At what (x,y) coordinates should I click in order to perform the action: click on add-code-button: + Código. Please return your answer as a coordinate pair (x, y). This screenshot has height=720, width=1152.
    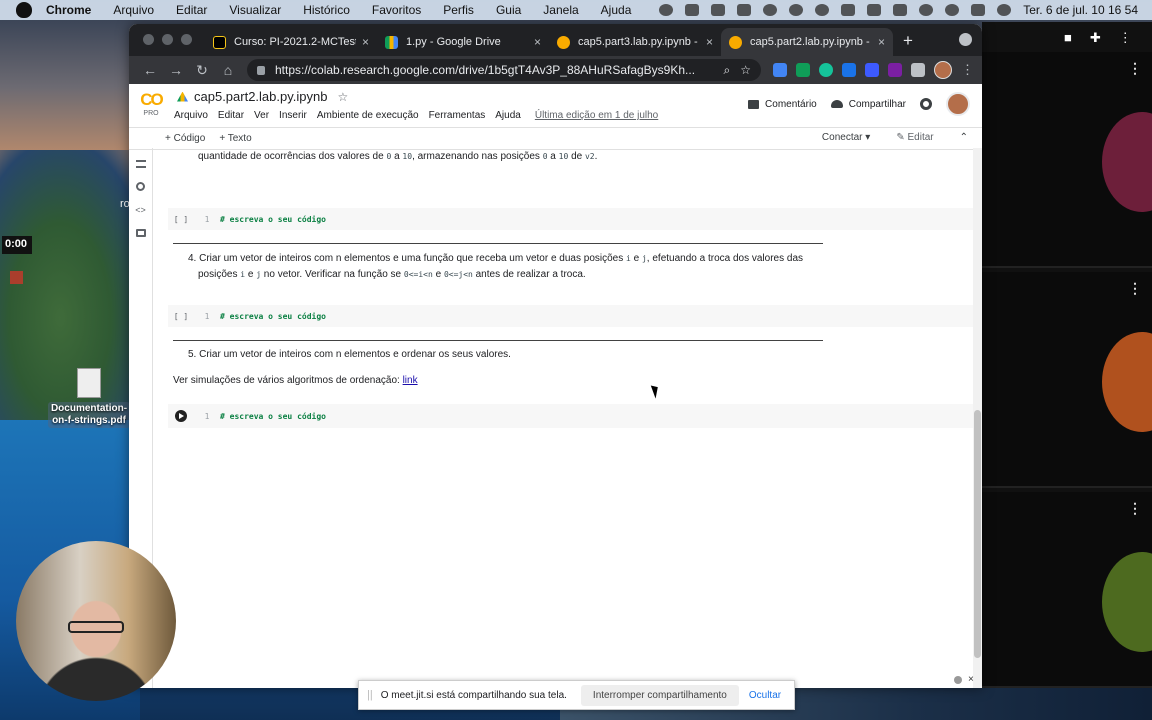
    Looking at the image, I should click on (185, 138).